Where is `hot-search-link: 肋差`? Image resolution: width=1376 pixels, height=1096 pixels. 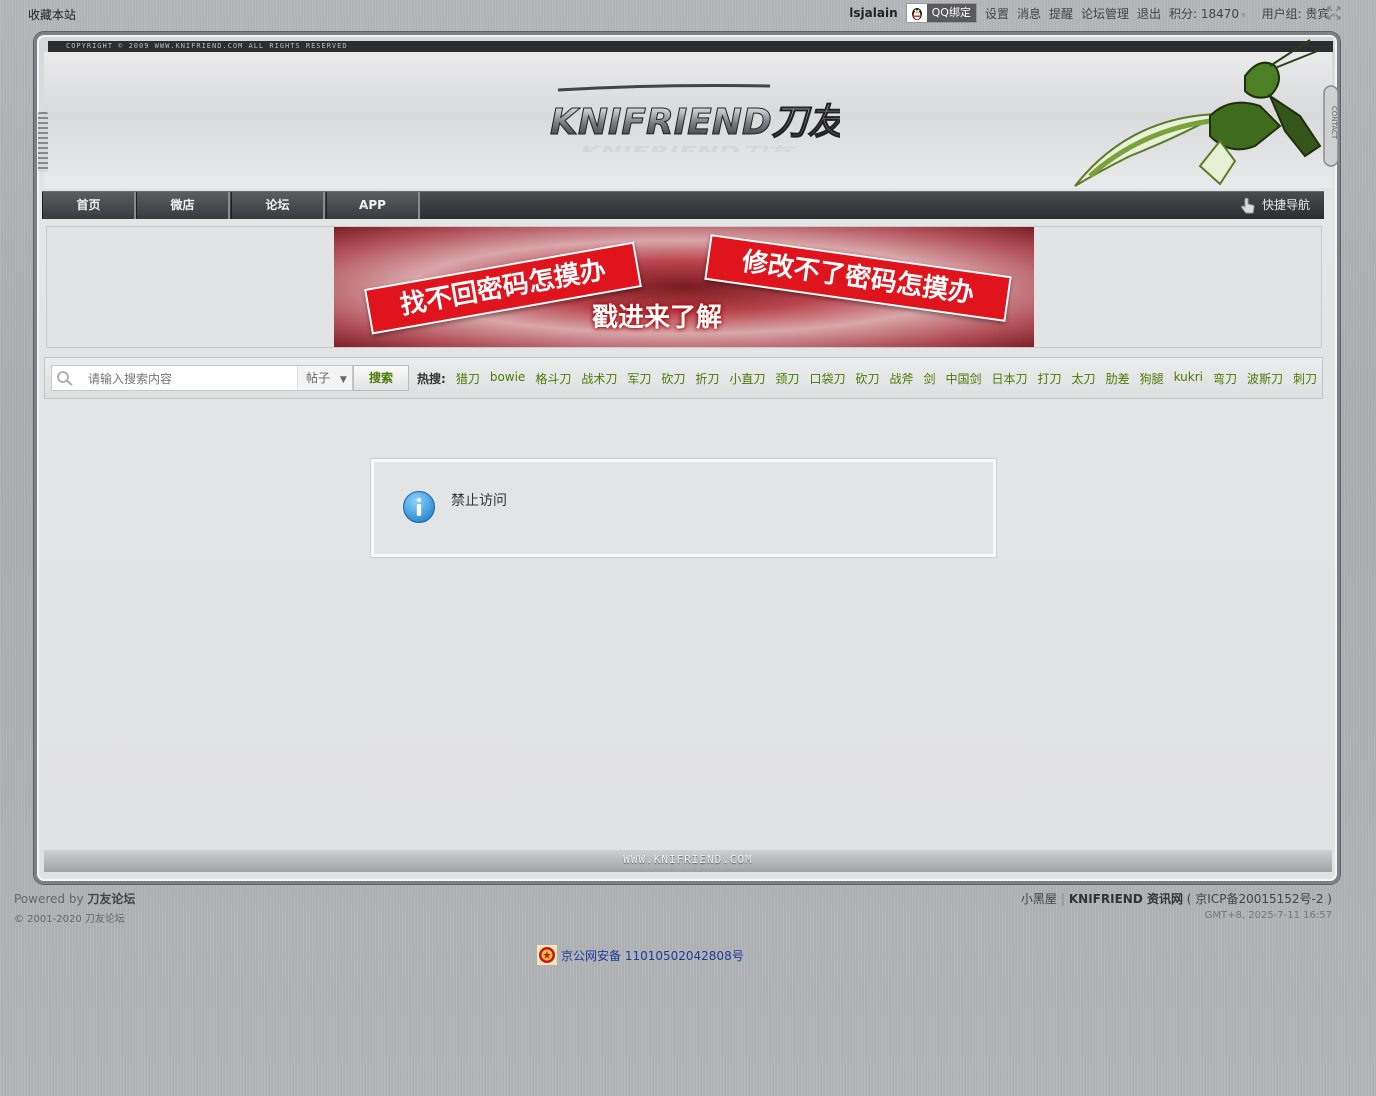 hot-search-link: 肋差 is located at coordinates (1118, 378).